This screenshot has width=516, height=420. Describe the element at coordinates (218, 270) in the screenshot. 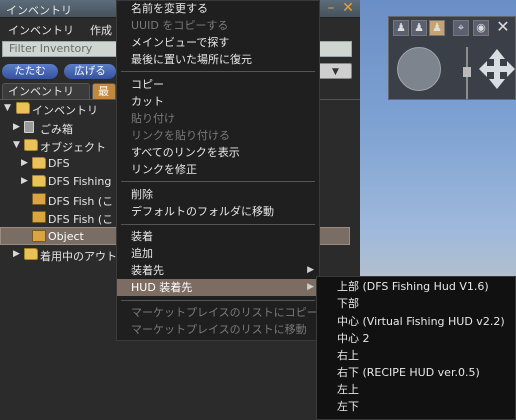

I see `menu-item-attach-to: 装着先 ▶` at that location.